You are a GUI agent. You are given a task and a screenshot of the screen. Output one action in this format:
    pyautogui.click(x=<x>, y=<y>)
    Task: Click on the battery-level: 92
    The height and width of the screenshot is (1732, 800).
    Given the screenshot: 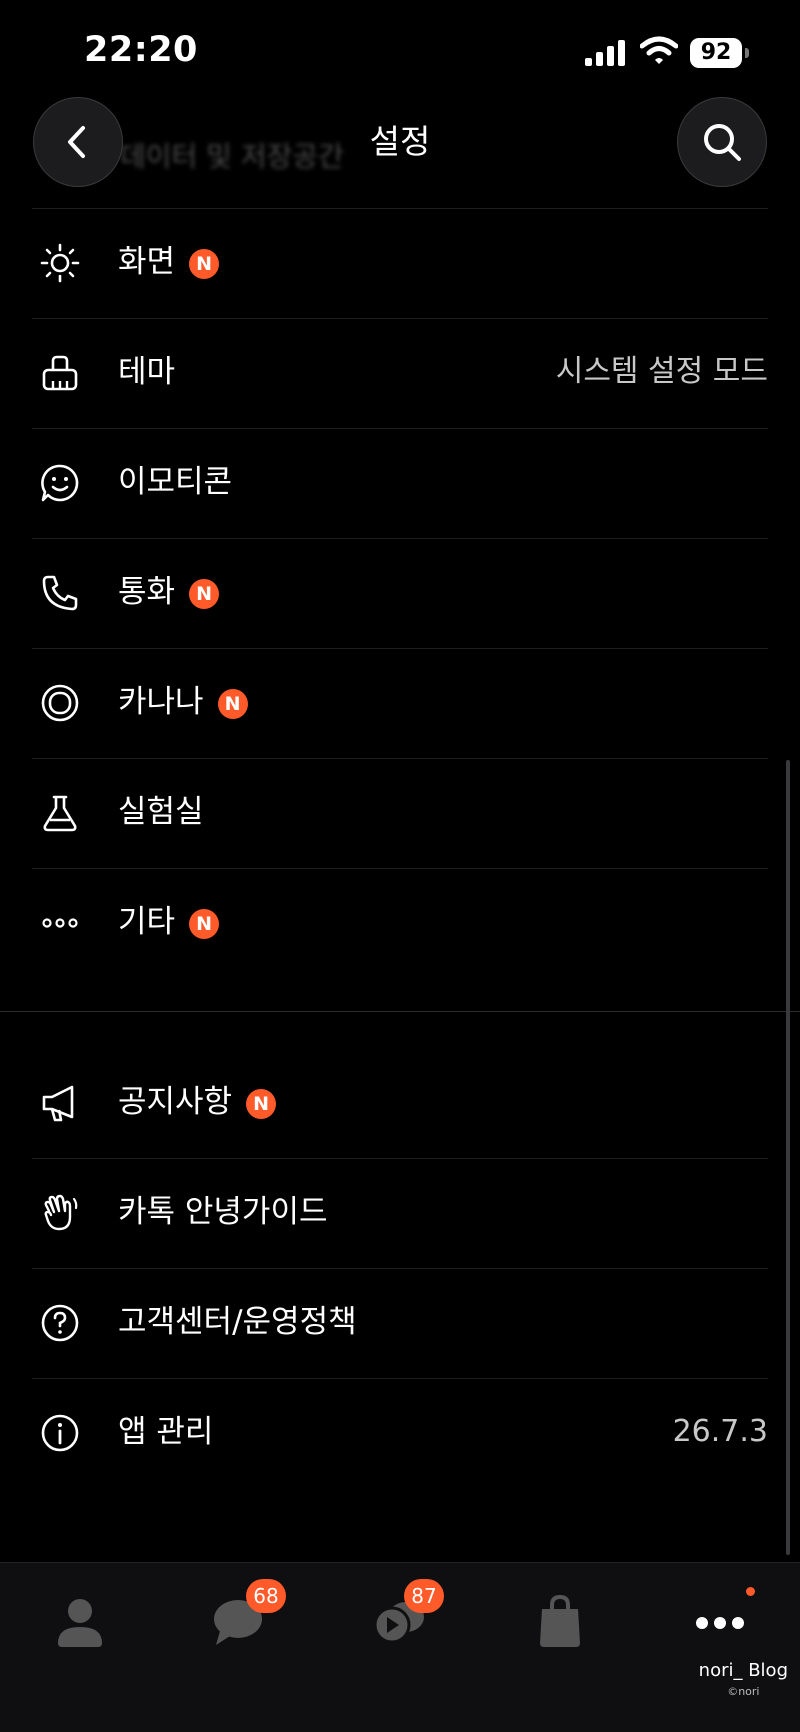 What is the action you would take?
    pyautogui.click(x=716, y=53)
    